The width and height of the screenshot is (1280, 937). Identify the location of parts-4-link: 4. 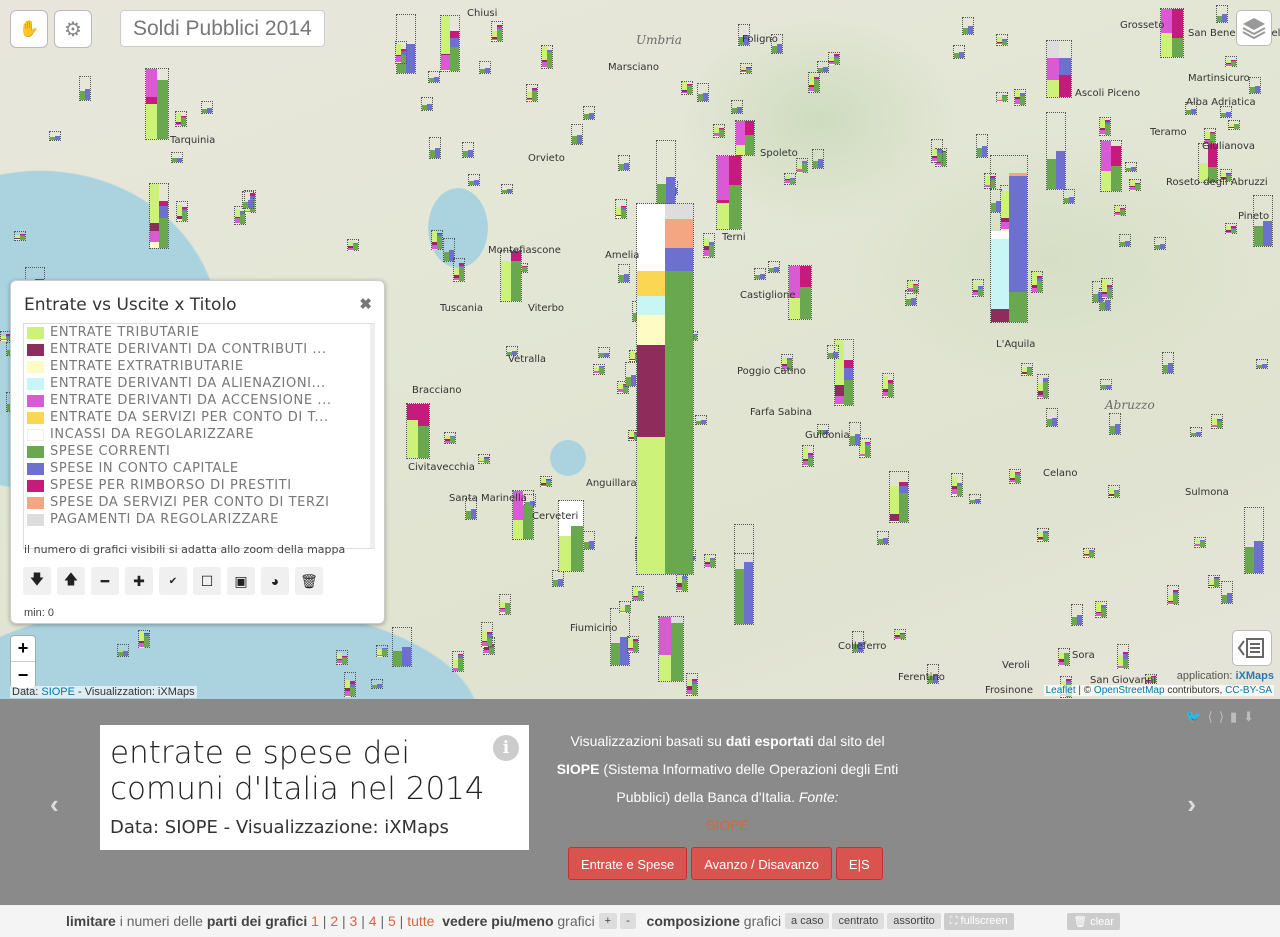
(373, 921).